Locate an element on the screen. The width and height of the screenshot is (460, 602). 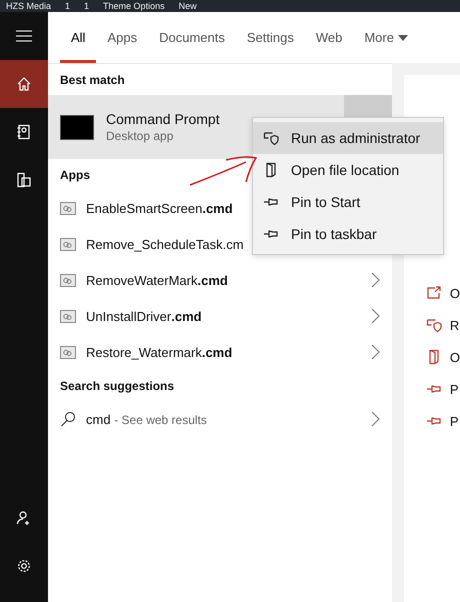
app-result: UnInstallDriver.cmd is located at coordinates (223, 316).